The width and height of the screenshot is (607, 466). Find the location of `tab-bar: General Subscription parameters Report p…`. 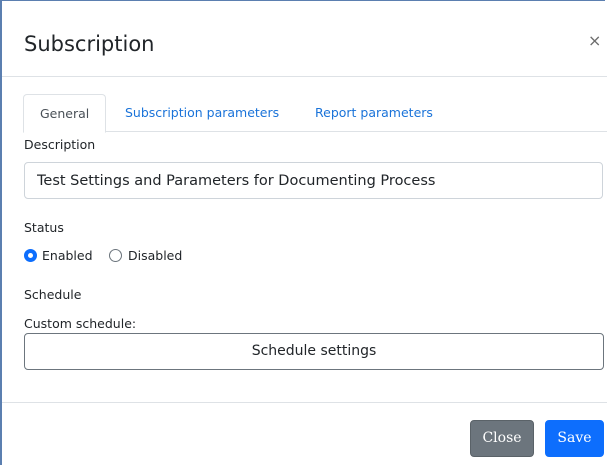

tab-bar: General Subscription parameters Report p… is located at coordinates (315, 113).